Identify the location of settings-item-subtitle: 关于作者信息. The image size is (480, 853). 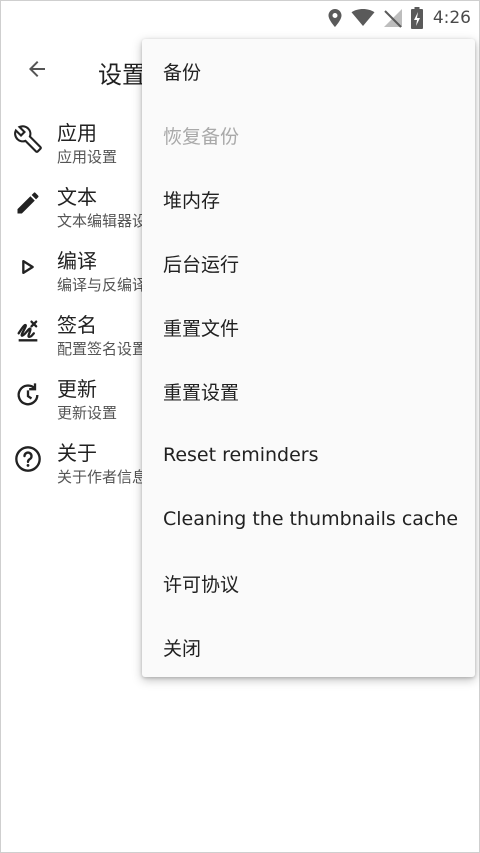
(102, 477).